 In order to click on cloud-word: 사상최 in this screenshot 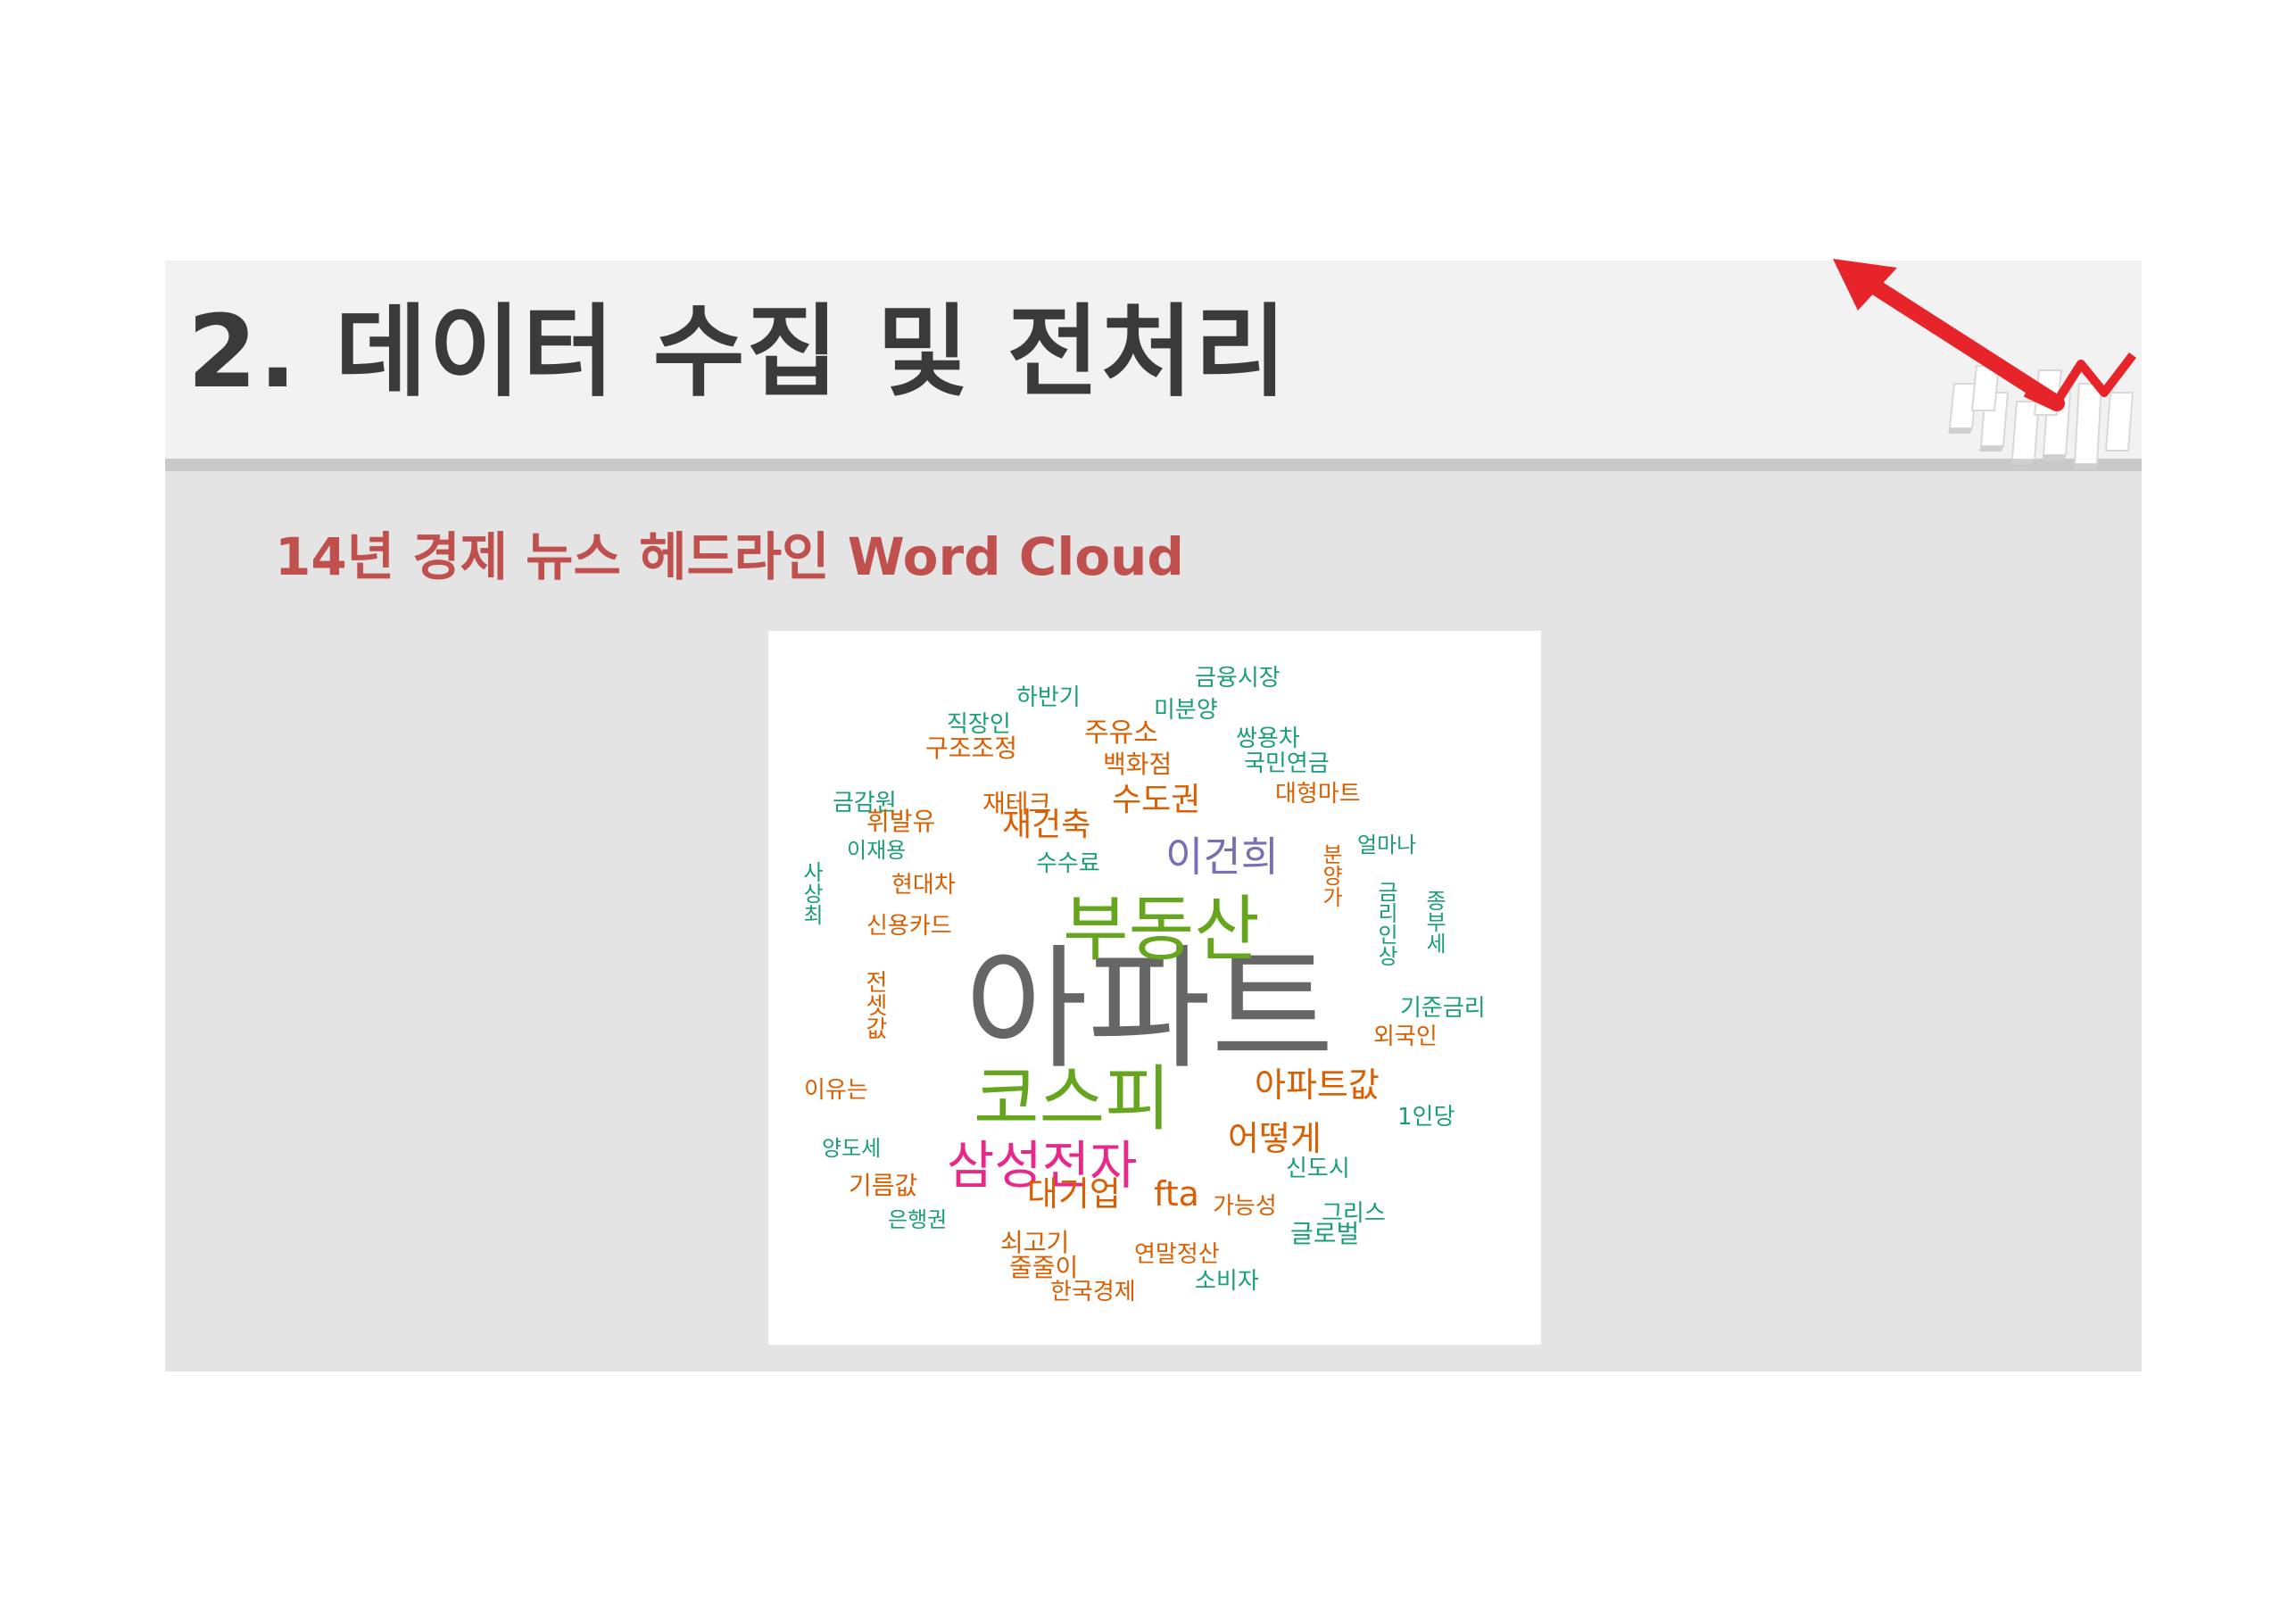, I will do `click(812, 893)`.